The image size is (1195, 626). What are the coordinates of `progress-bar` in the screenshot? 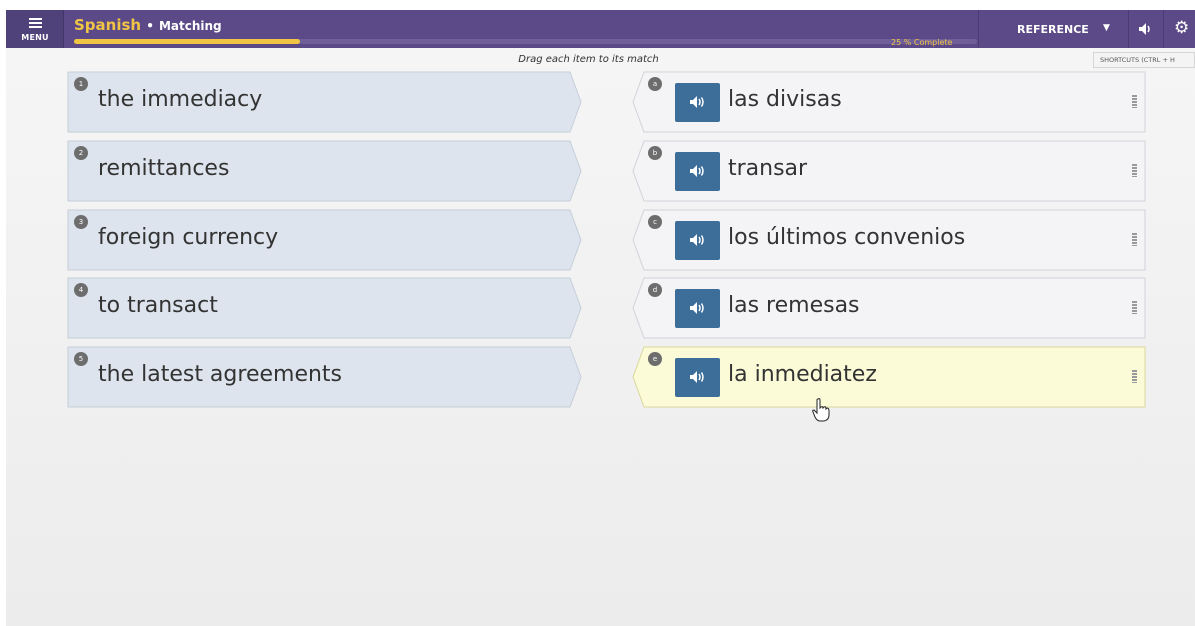 It's located at (525, 41).